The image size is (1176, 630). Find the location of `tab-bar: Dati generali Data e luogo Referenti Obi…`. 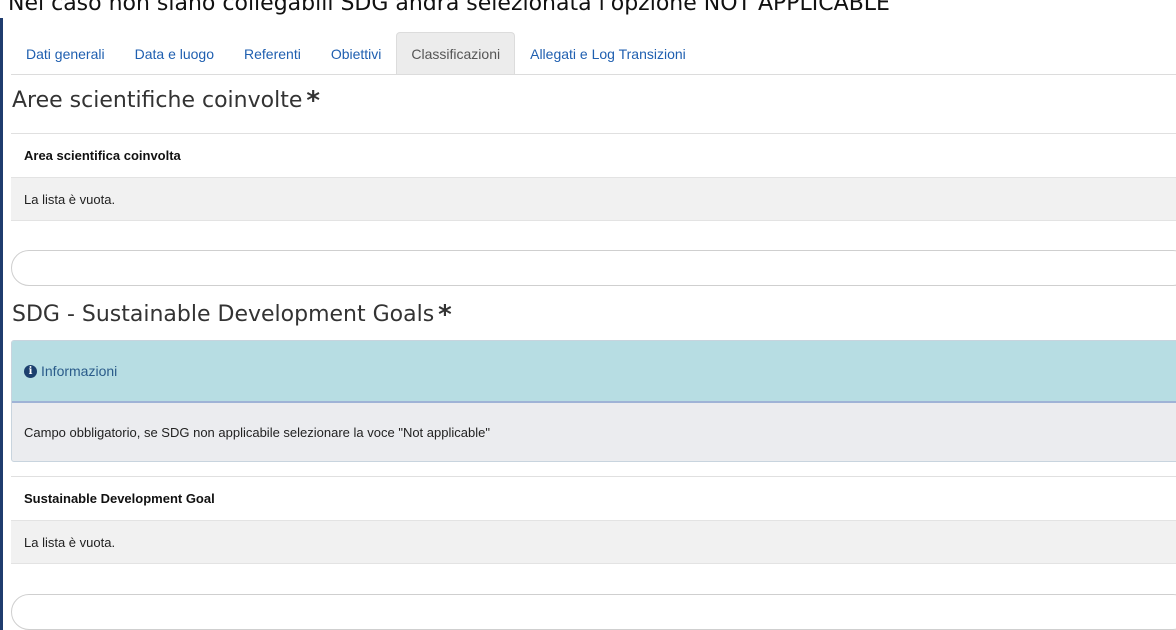

tab-bar: Dati generali Data e luogo Referenti Obi… is located at coordinates (593, 52).